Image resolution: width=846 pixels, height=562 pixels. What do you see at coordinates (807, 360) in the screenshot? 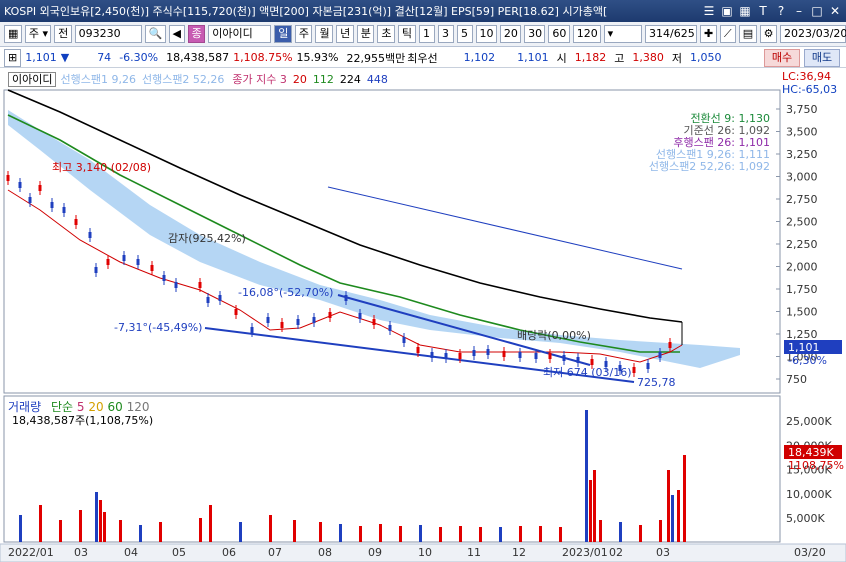
I see `current-pct-tag: -6,30%` at bounding box center [807, 360].